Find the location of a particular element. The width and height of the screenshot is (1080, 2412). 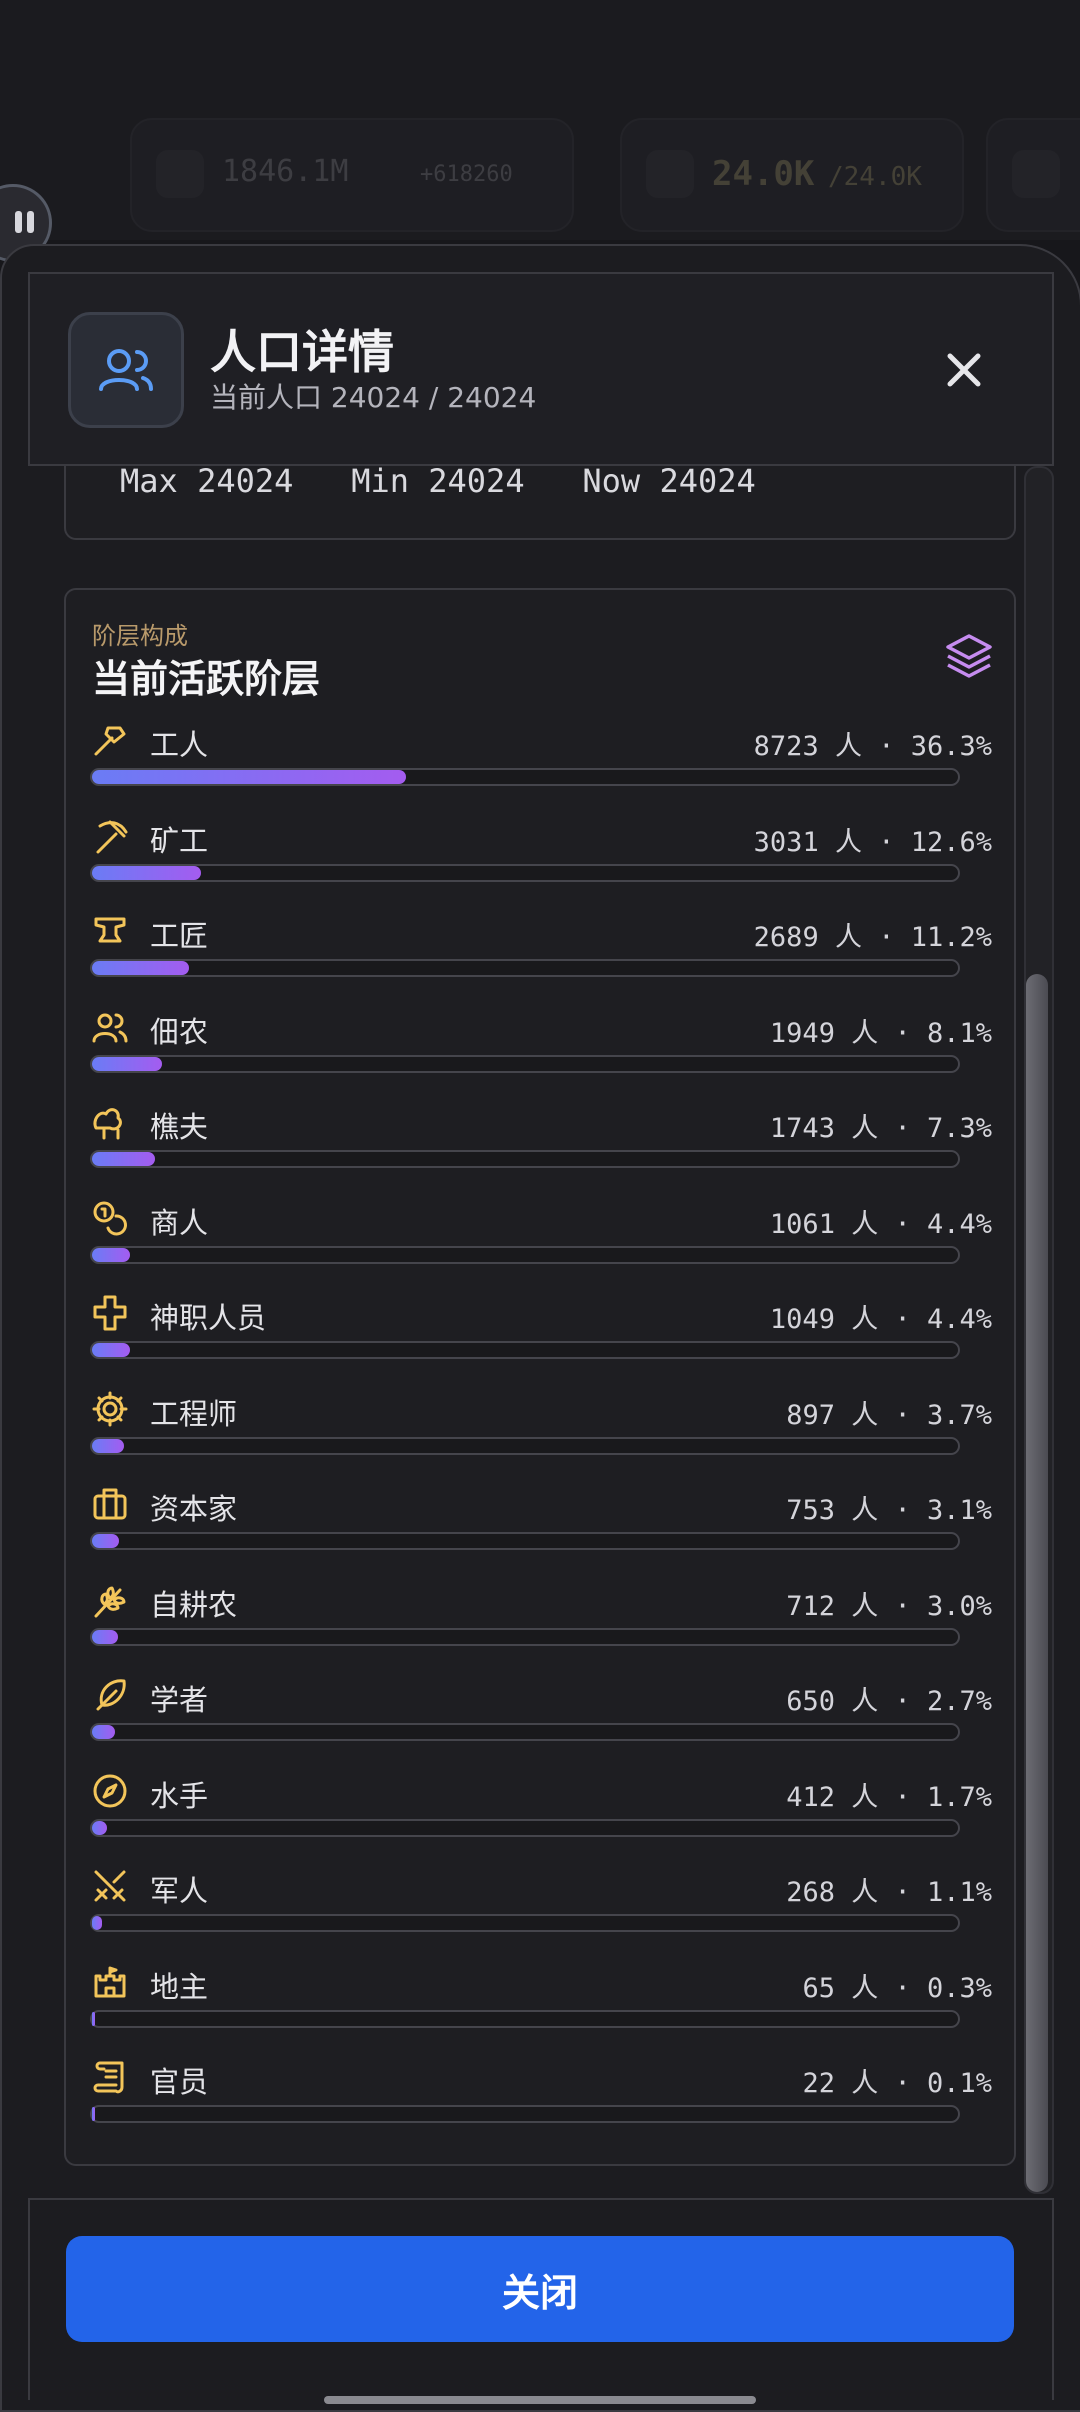

strata-row: 军人 268 人 · 1.1% is located at coordinates (540, 1904).